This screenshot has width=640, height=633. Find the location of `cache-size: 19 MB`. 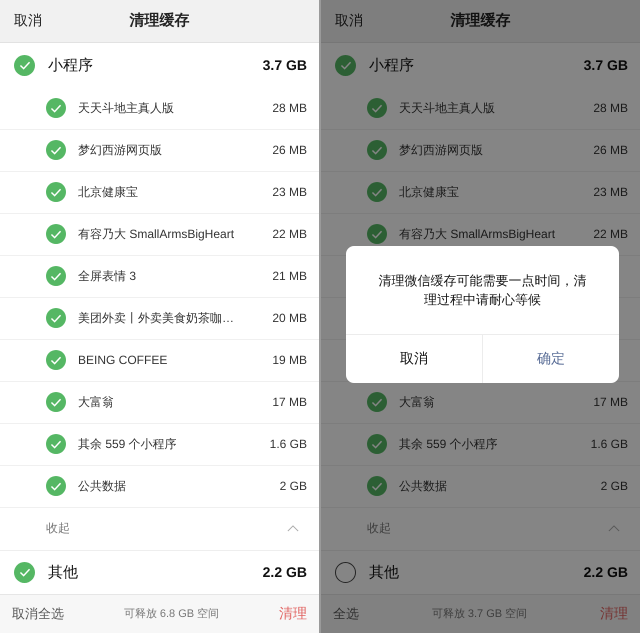

cache-size: 19 MB is located at coordinates (289, 360).